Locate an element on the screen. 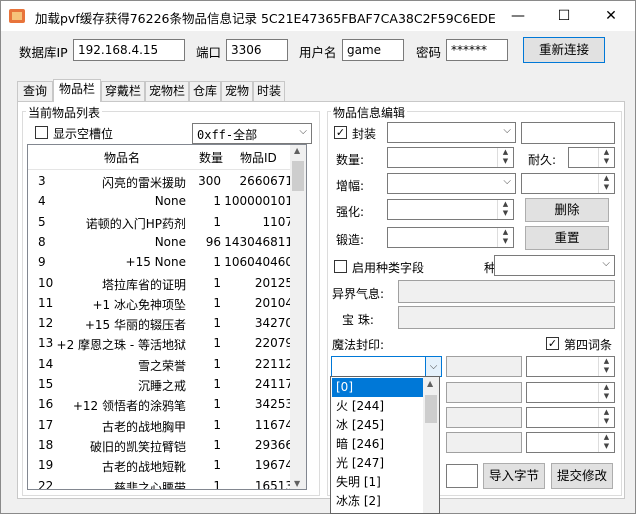 Image resolution: width=636 pixels, height=514 pixels. seal-label: 封装 is located at coordinates (364, 134).